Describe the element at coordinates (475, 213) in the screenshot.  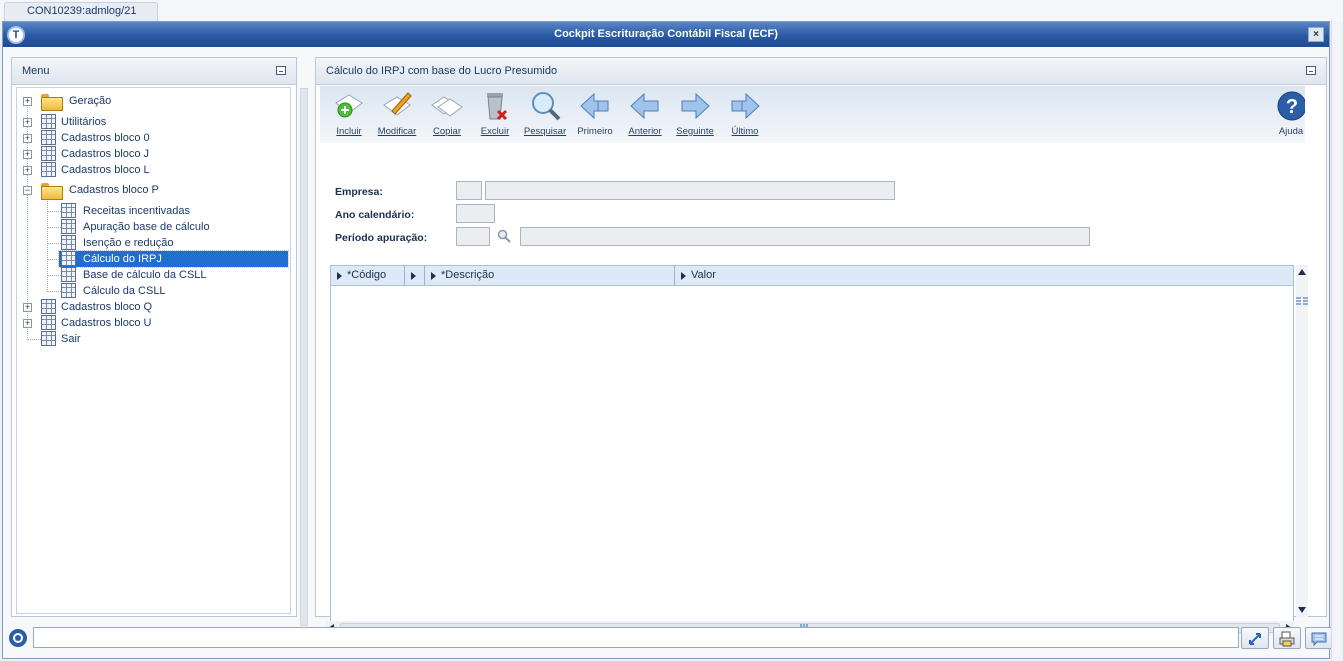
I see `ano-input` at that location.